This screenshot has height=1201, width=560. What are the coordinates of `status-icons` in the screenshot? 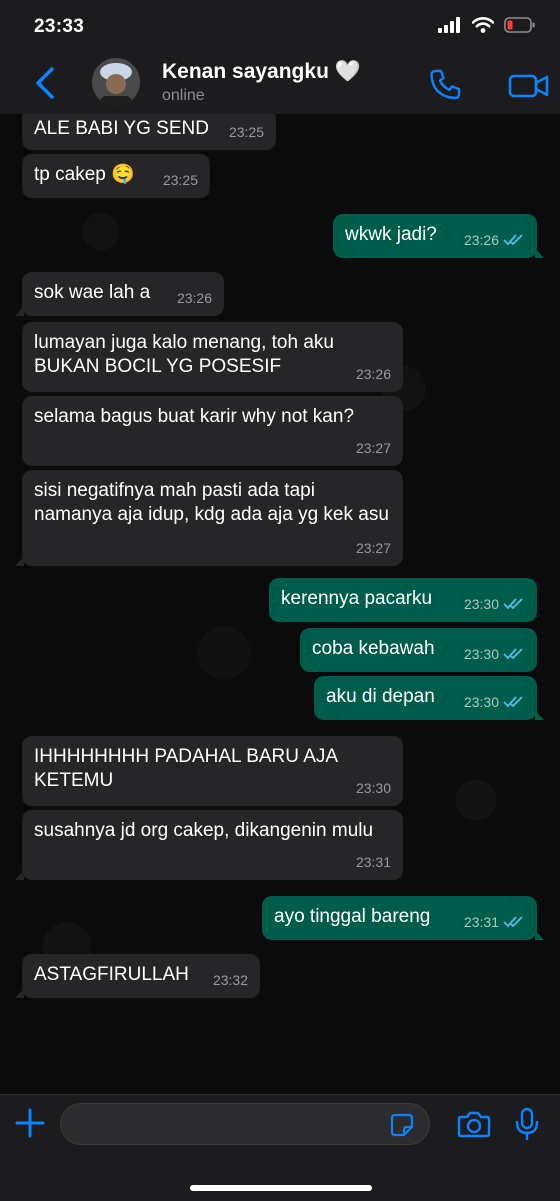 It's located at (487, 25).